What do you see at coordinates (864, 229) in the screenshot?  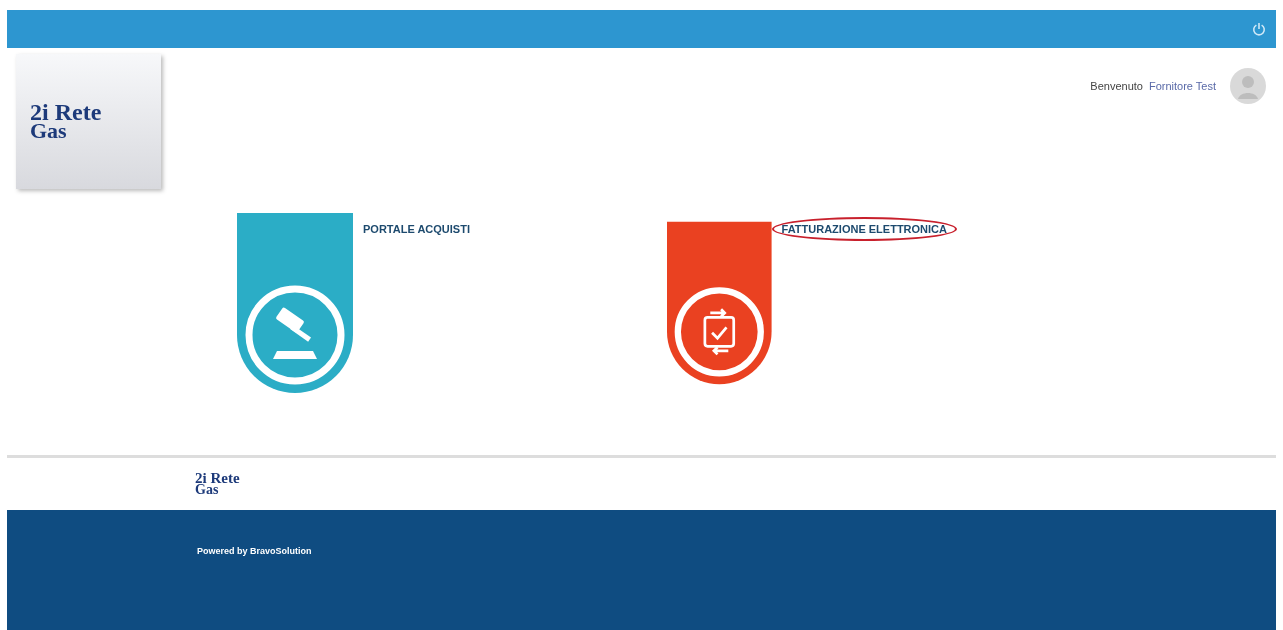 I see `tile-link: FATTURAZIONE ELETTRONICA` at bounding box center [864, 229].